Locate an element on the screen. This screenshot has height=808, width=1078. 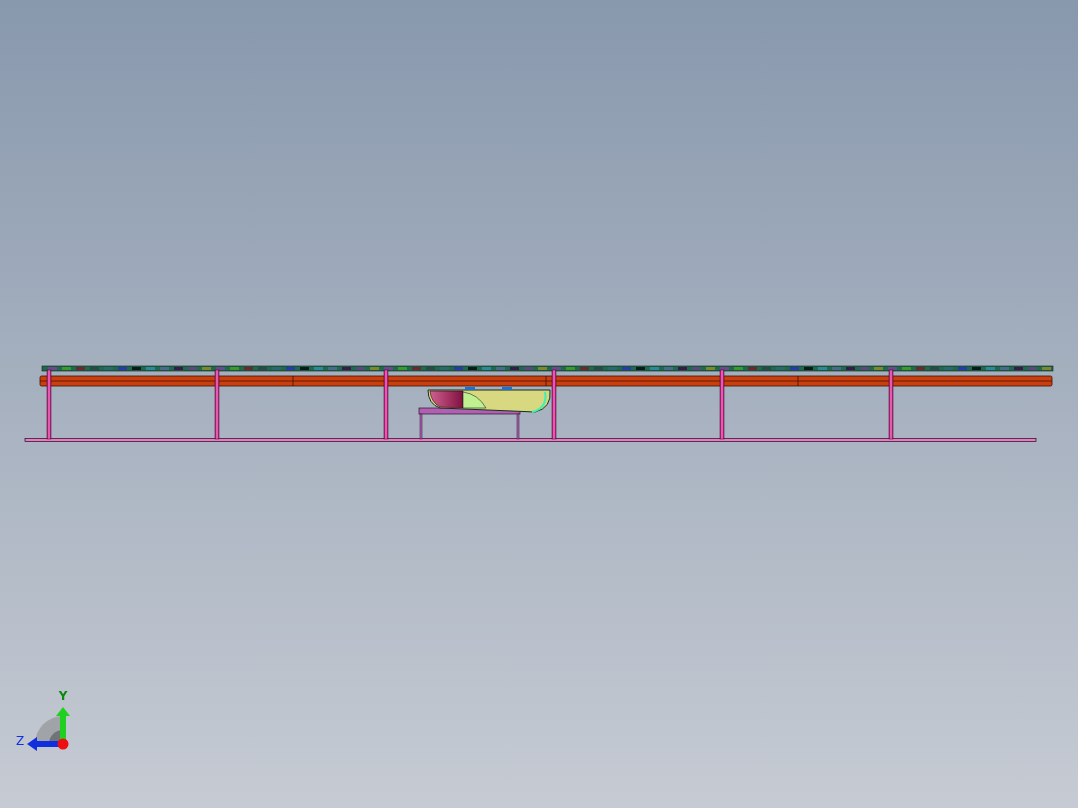
y-axis-label: Y is located at coordinates (63, 696).